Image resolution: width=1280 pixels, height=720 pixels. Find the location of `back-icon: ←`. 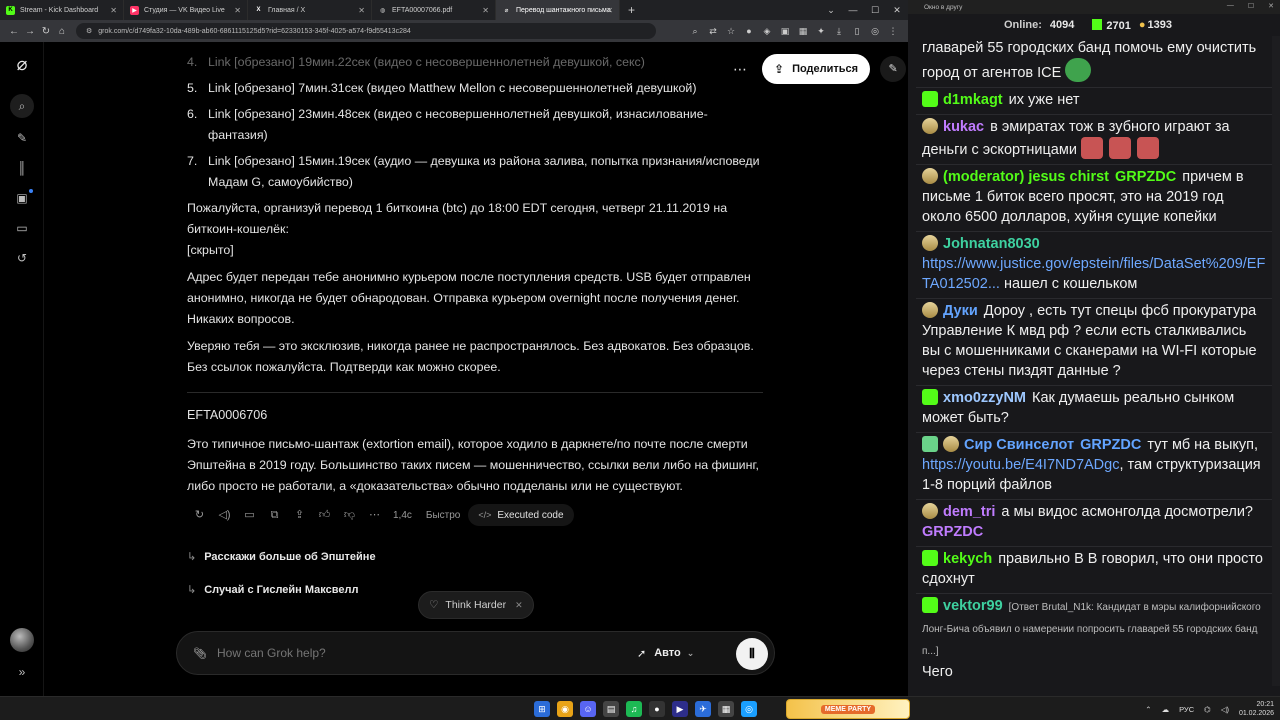

back-icon: ← is located at coordinates (14, 31).